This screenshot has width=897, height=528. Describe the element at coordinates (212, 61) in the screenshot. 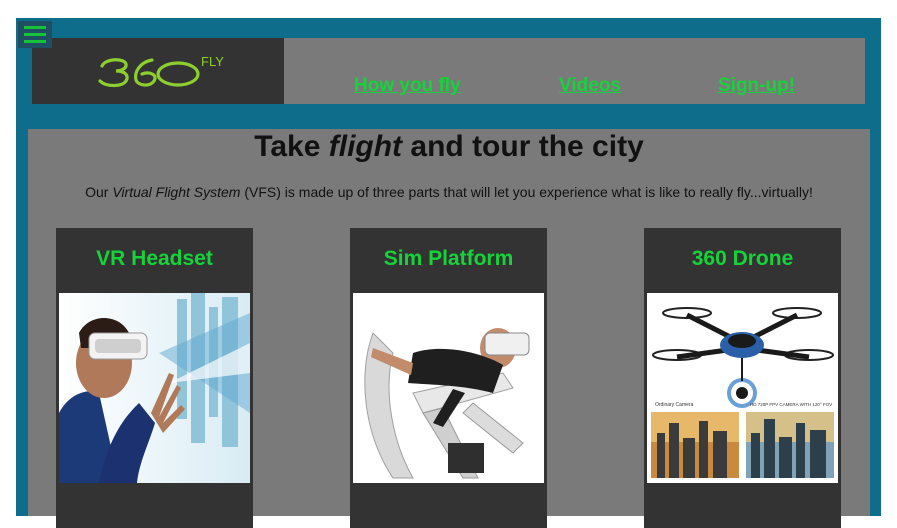

I see `logo-suffix: FLY` at that location.